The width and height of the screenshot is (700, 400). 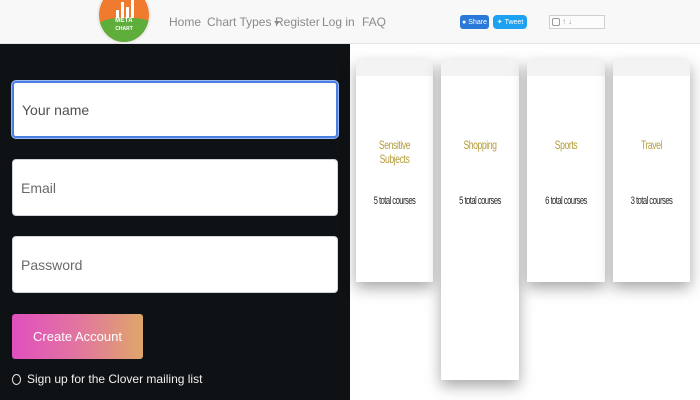 I want to click on downvote-icon: ↓, so click(x=570, y=22).